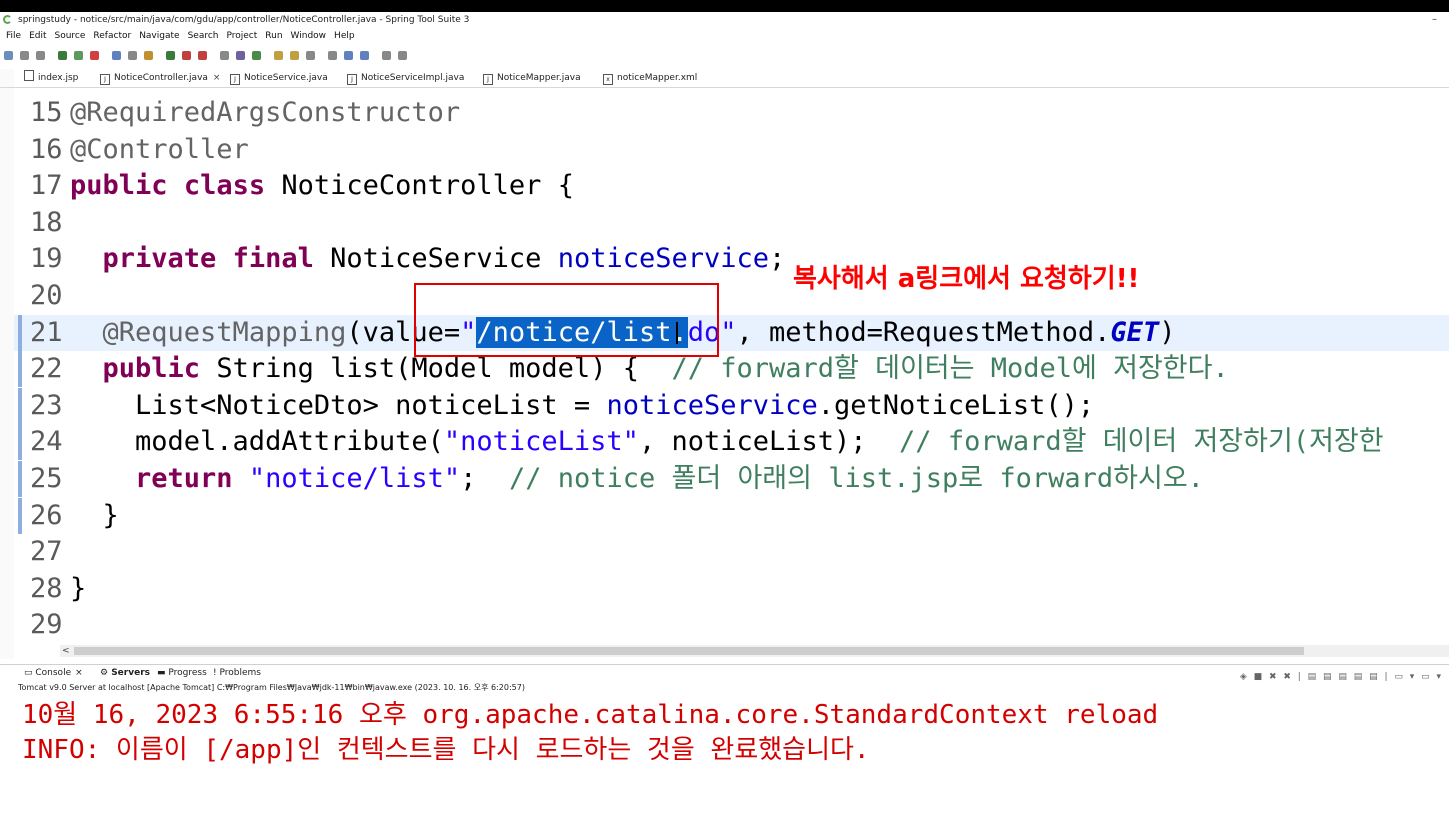 This screenshot has height=825, width=1449. I want to click on left-trim-strip, so click(7, 364).